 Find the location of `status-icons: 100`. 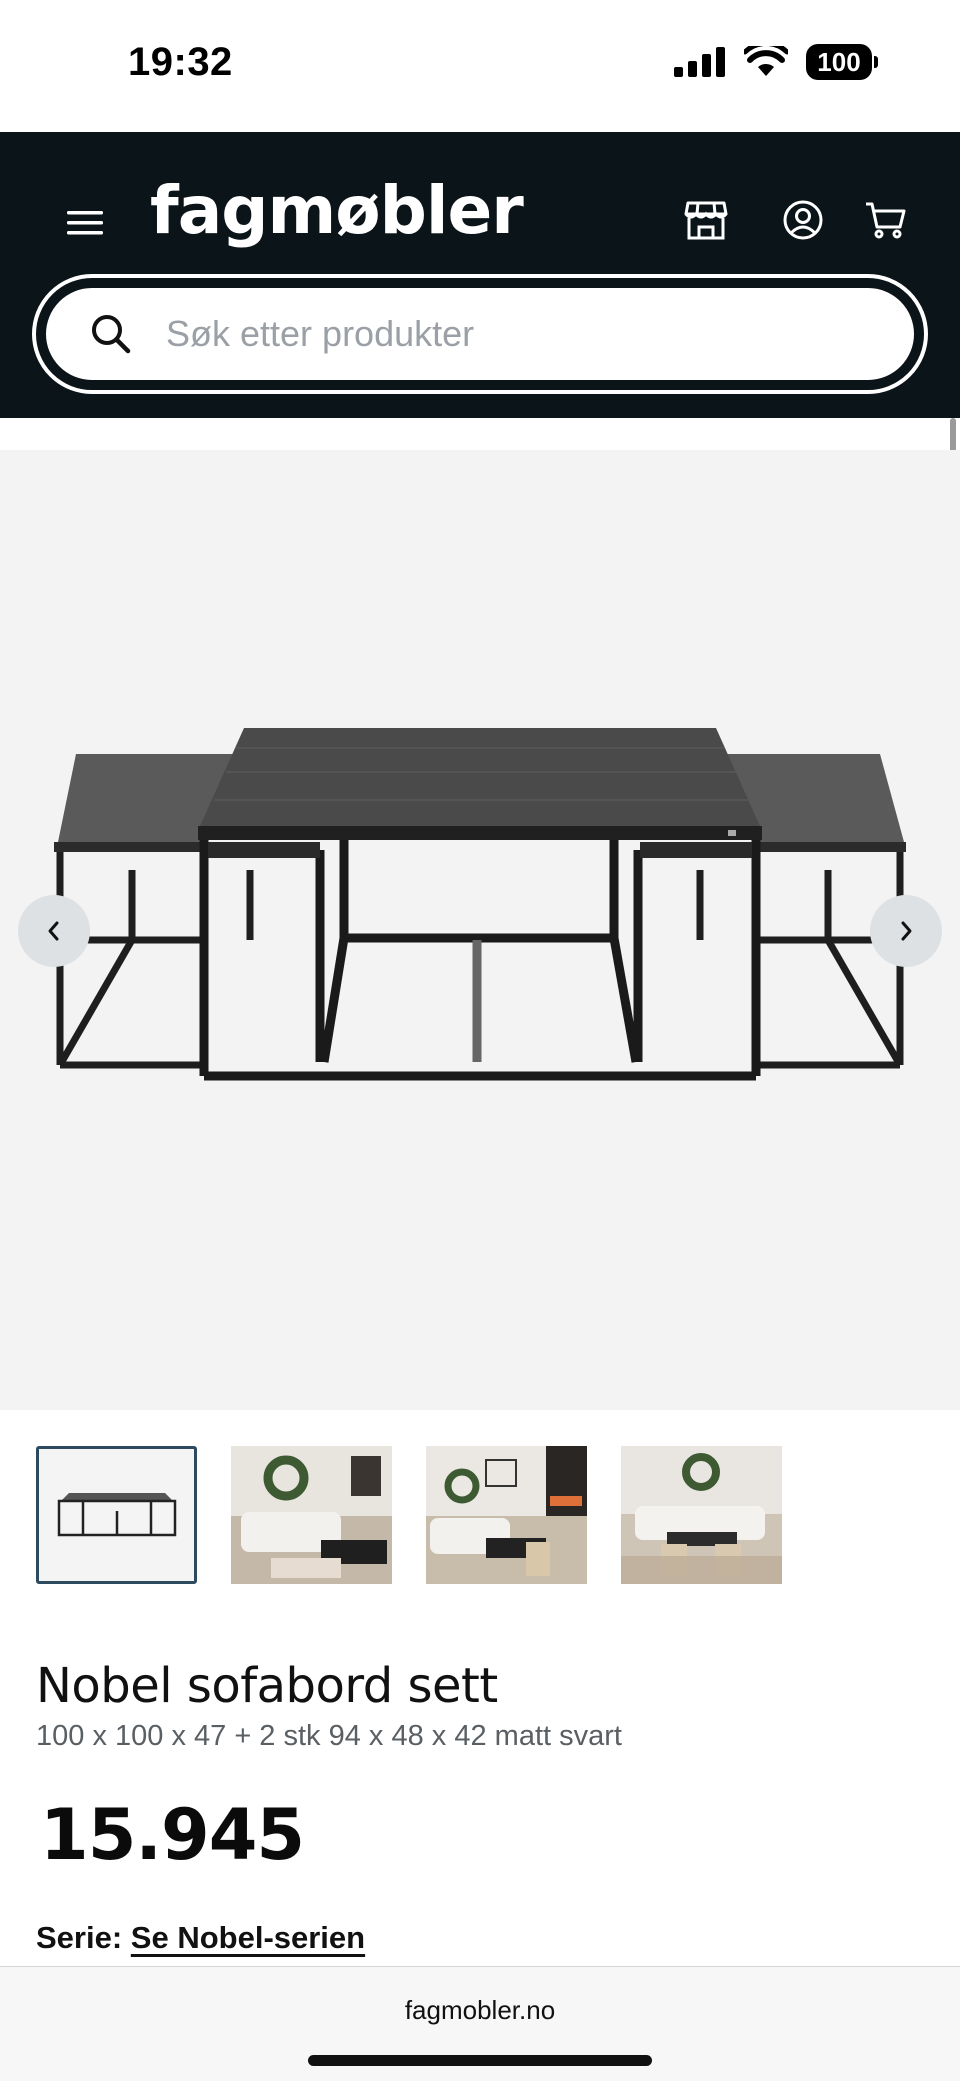

status-icons: 100 is located at coordinates (776, 62).